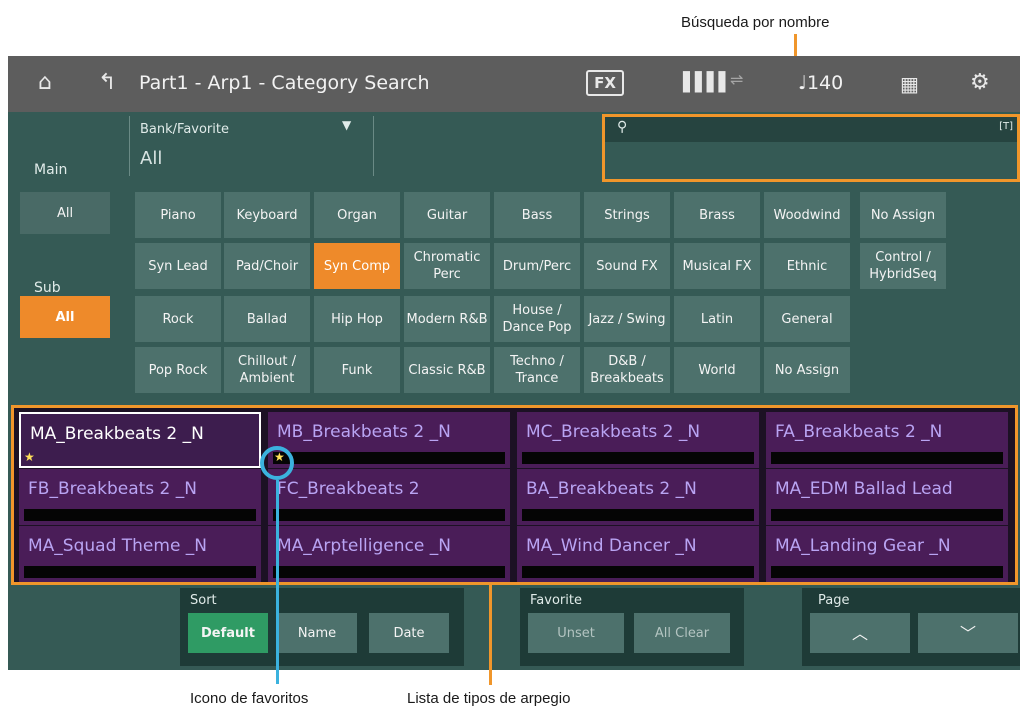 This screenshot has width=1020, height=715. Describe the element at coordinates (903, 266) in the screenshot. I see `main-category-control-hybridseq: Control / HybridSeq` at that location.